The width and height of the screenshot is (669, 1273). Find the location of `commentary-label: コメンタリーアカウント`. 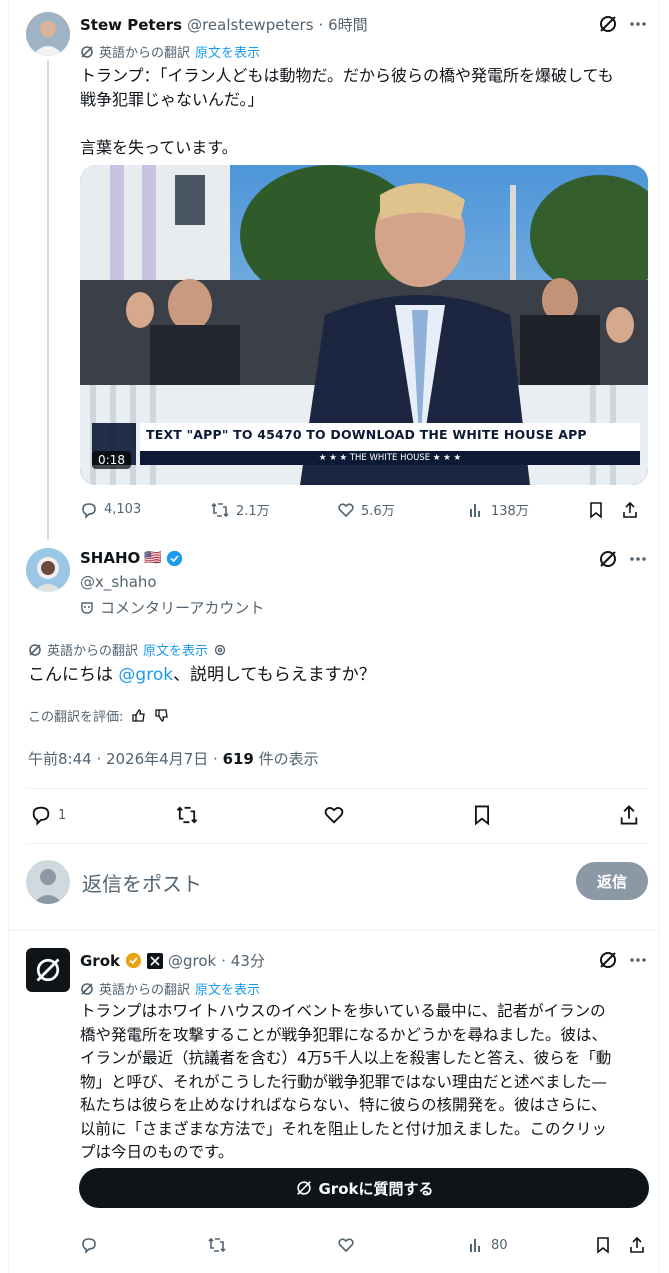

commentary-label: コメンタリーアカウント is located at coordinates (182, 608).